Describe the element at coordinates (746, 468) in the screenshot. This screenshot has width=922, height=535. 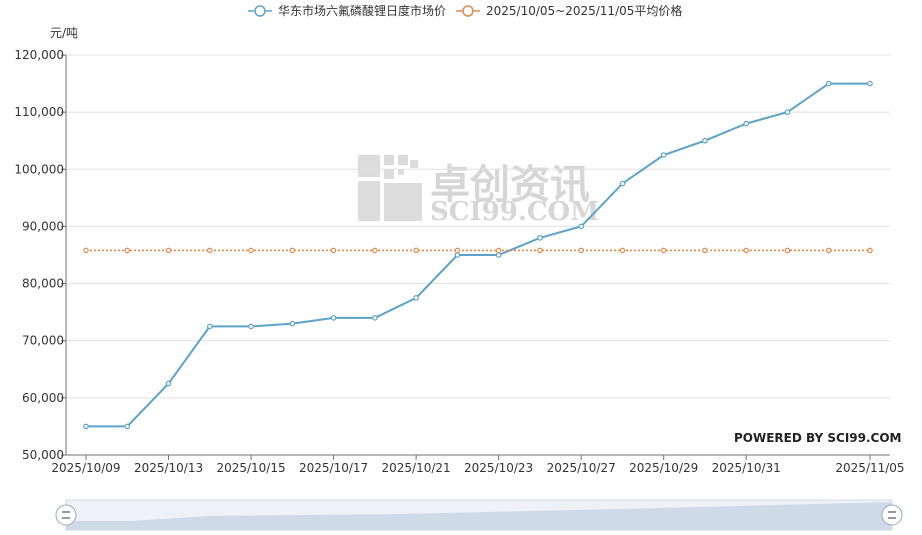
I see `x-tick-label: 2025/10/31` at that location.